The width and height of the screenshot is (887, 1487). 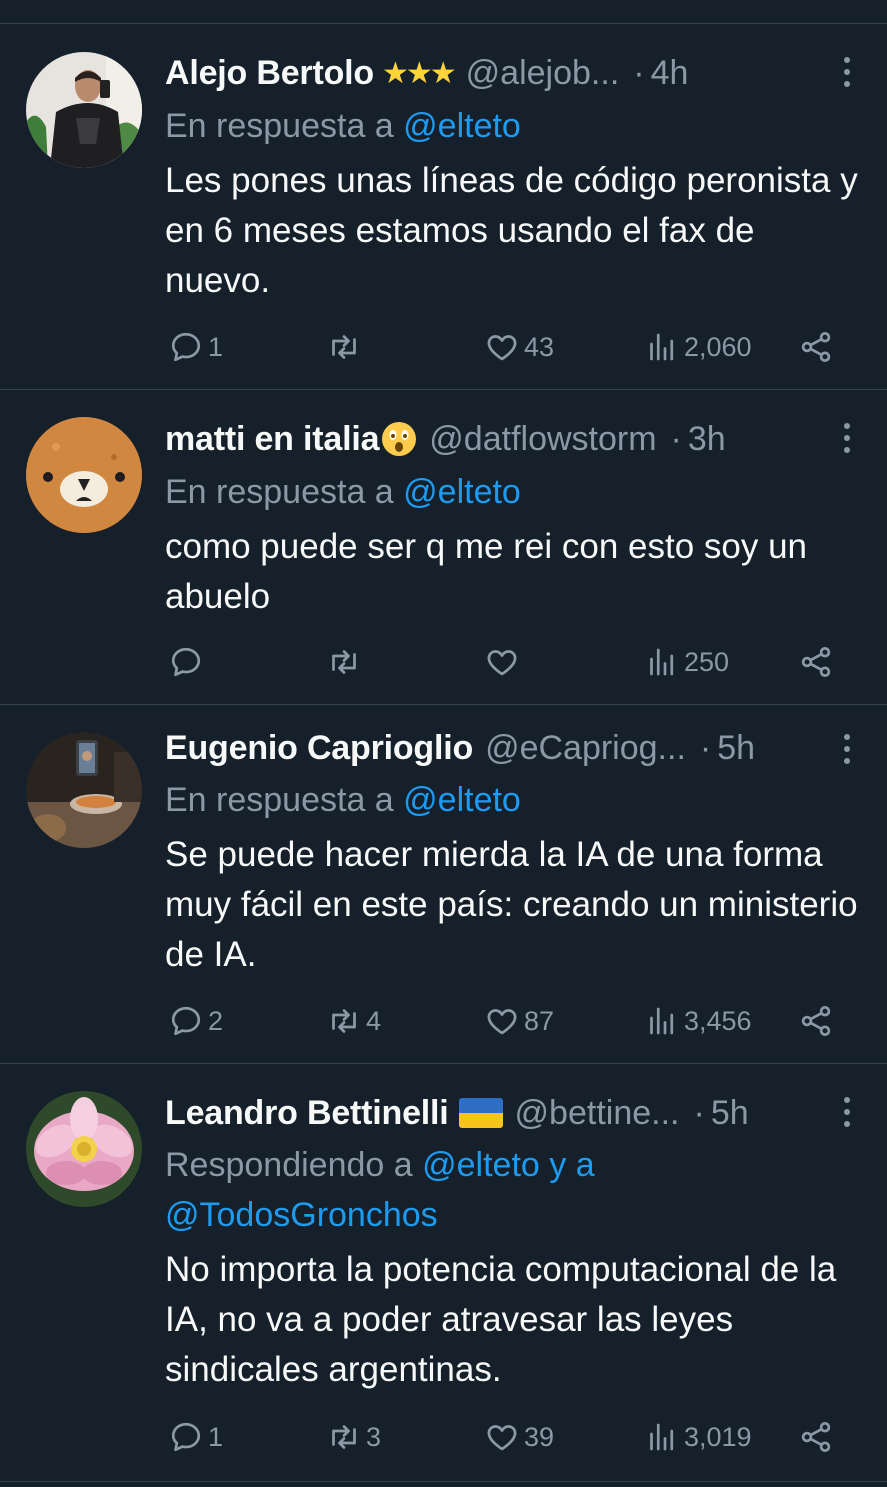 What do you see at coordinates (301, 1215) in the screenshot?
I see `mention-link-2: @TodosGronchos` at bounding box center [301, 1215].